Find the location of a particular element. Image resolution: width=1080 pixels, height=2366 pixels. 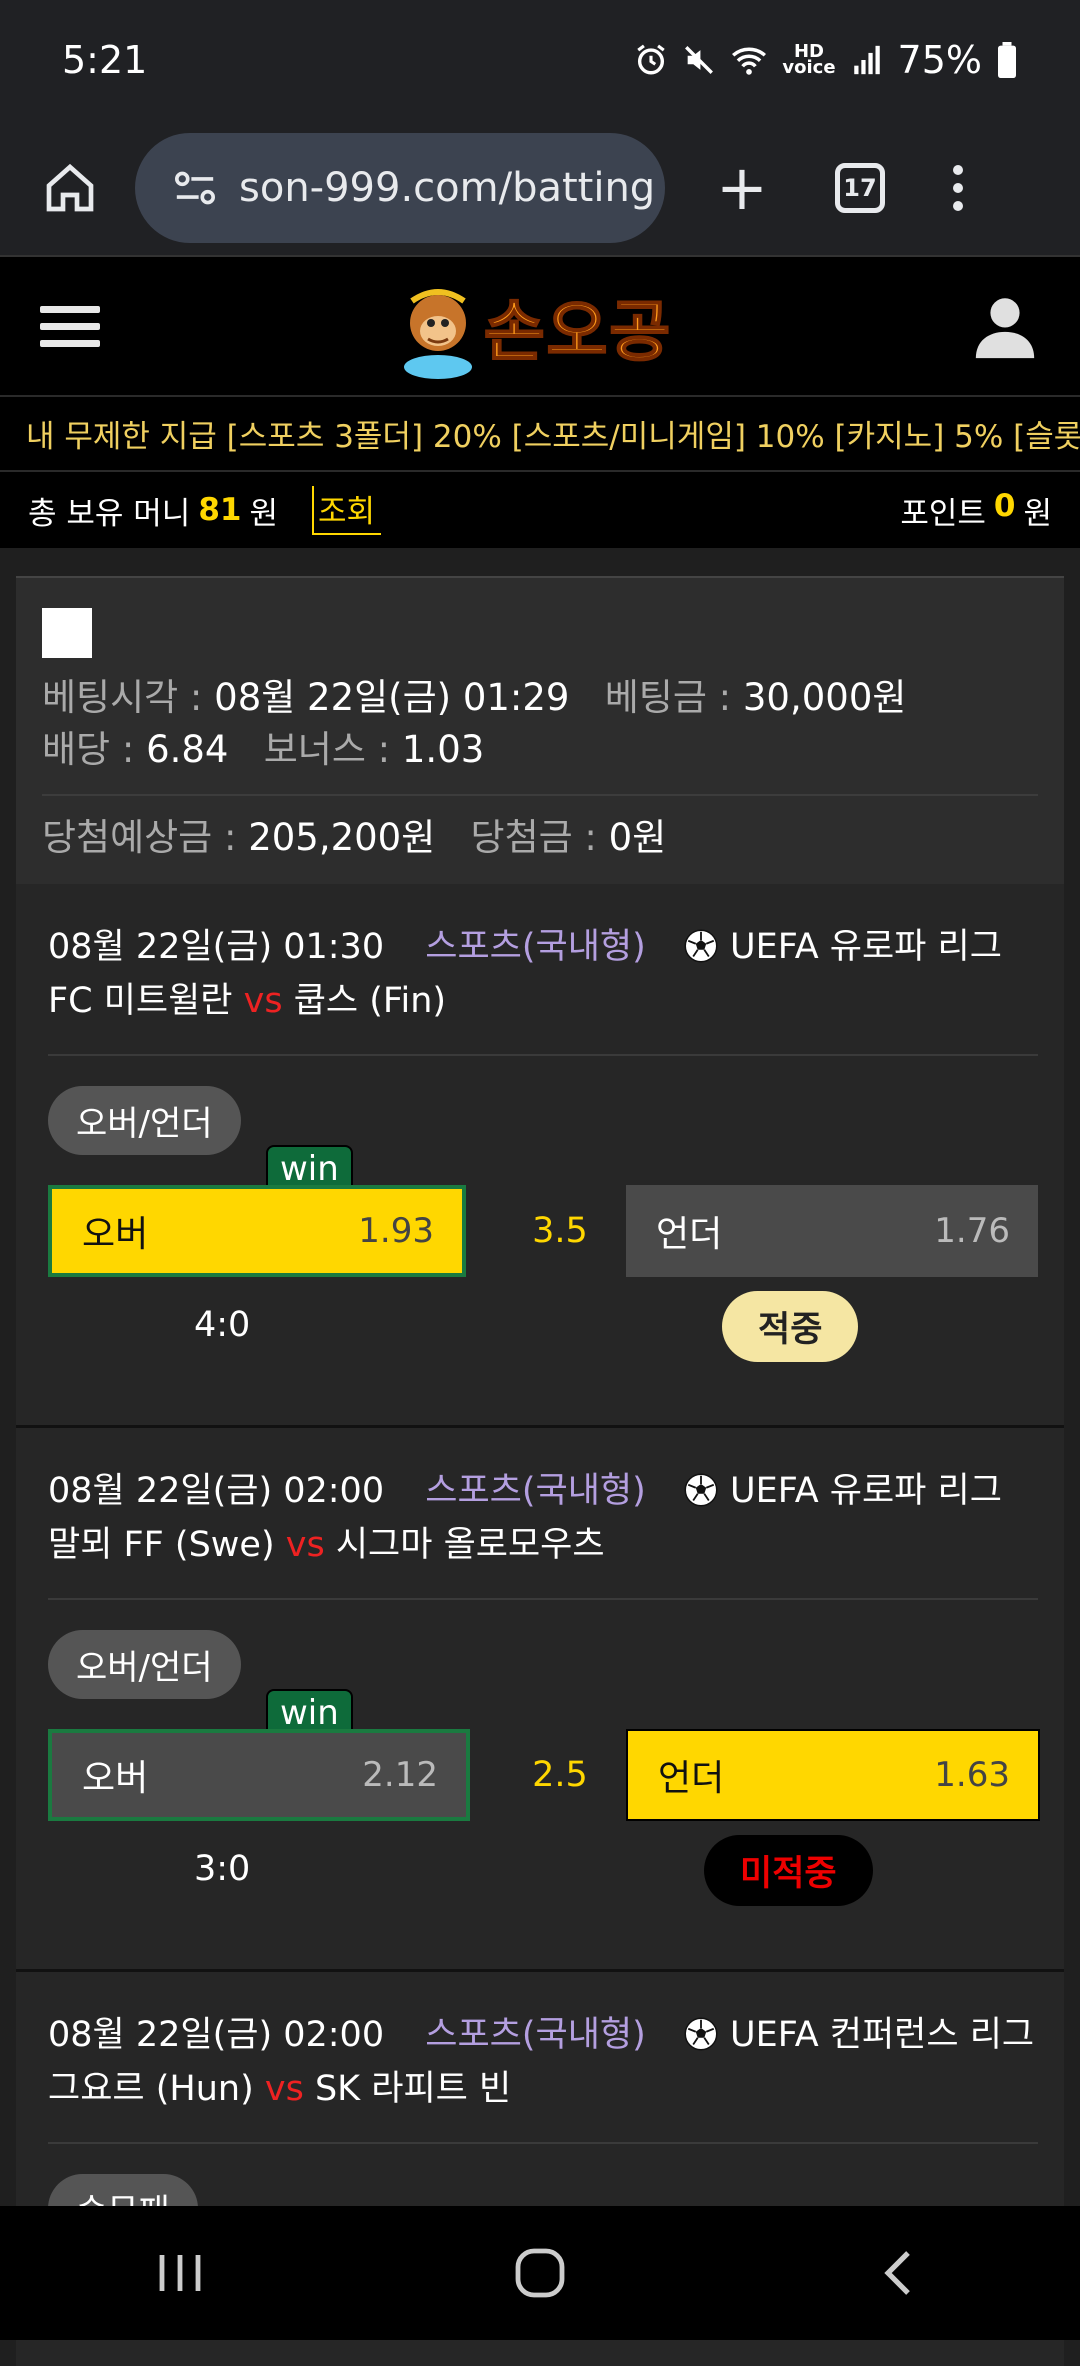

odds-value: 6.84 is located at coordinates (187, 749).